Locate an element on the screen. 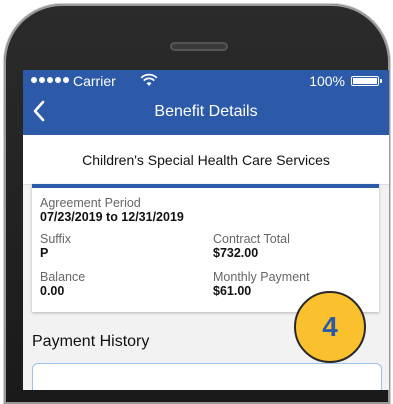  wifi-icon is located at coordinates (149, 79).